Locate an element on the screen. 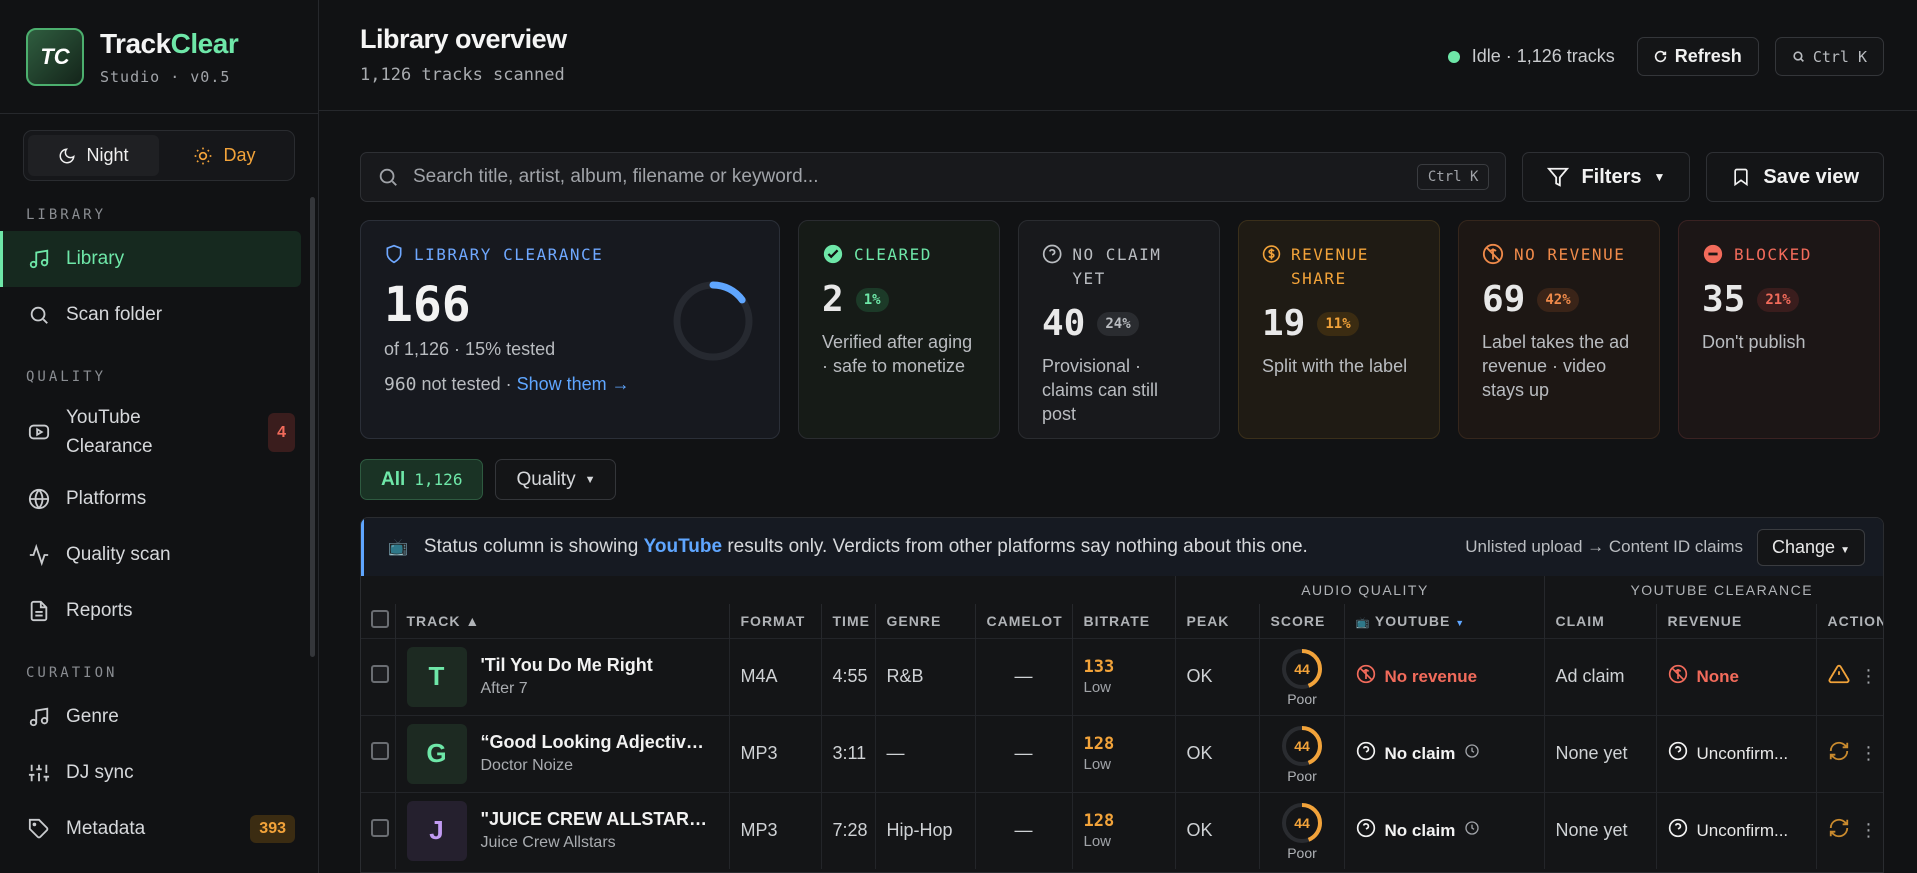  col-youtube: 📺 YOUTUBE ▼ is located at coordinates (1444, 621).